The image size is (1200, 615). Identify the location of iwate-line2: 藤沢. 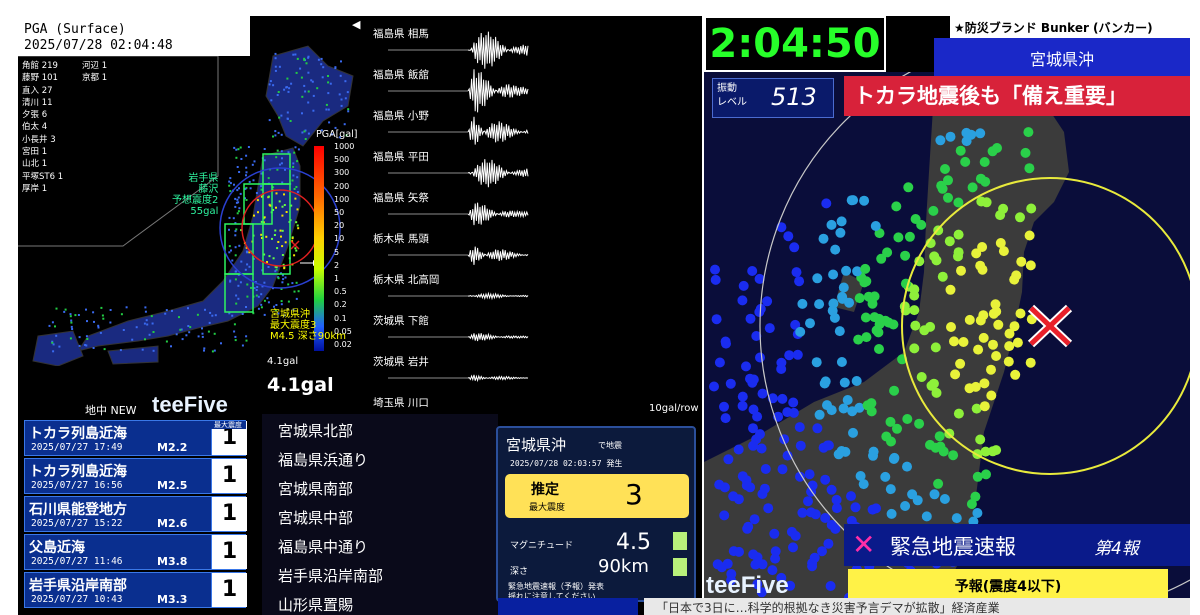
(208, 189).